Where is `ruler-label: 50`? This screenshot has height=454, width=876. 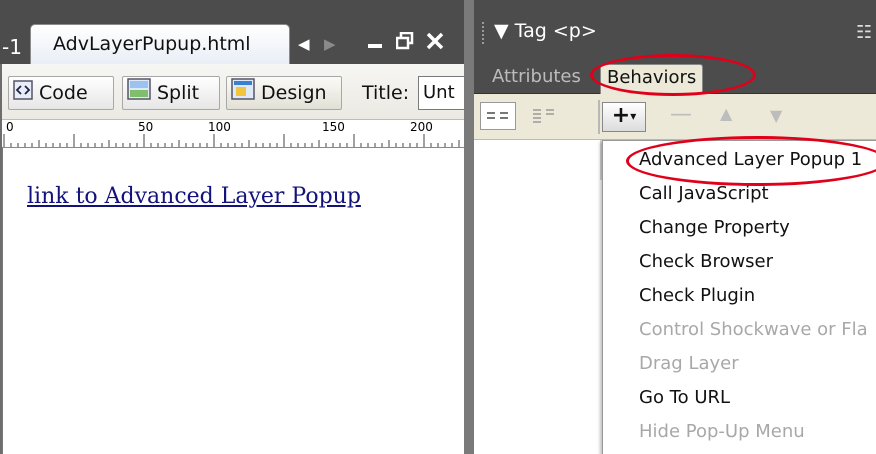
ruler-label: 50 is located at coordinates (146, 127).